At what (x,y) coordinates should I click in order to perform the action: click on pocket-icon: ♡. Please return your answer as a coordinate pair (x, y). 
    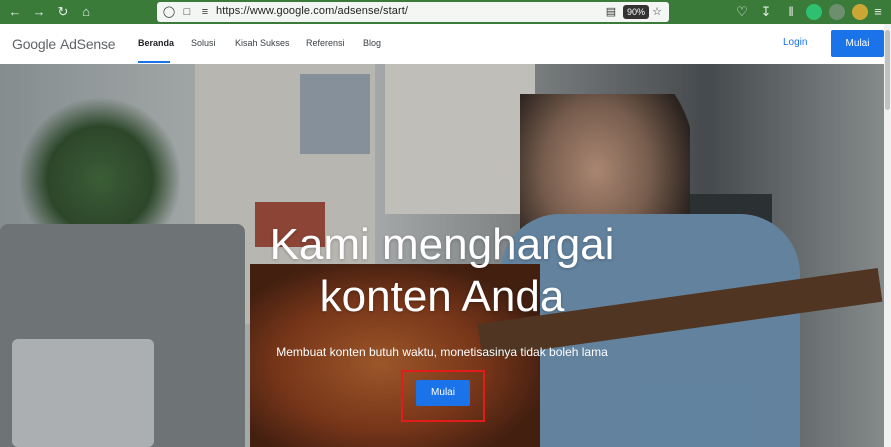
    Looking at the image, I should click on (742, 12).